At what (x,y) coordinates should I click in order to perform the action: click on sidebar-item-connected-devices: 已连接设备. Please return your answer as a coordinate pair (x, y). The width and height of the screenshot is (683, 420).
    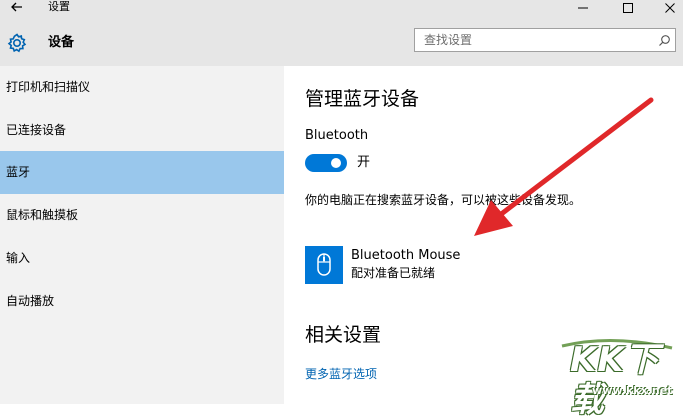
    Looking at the image, I should click on (142, 130).